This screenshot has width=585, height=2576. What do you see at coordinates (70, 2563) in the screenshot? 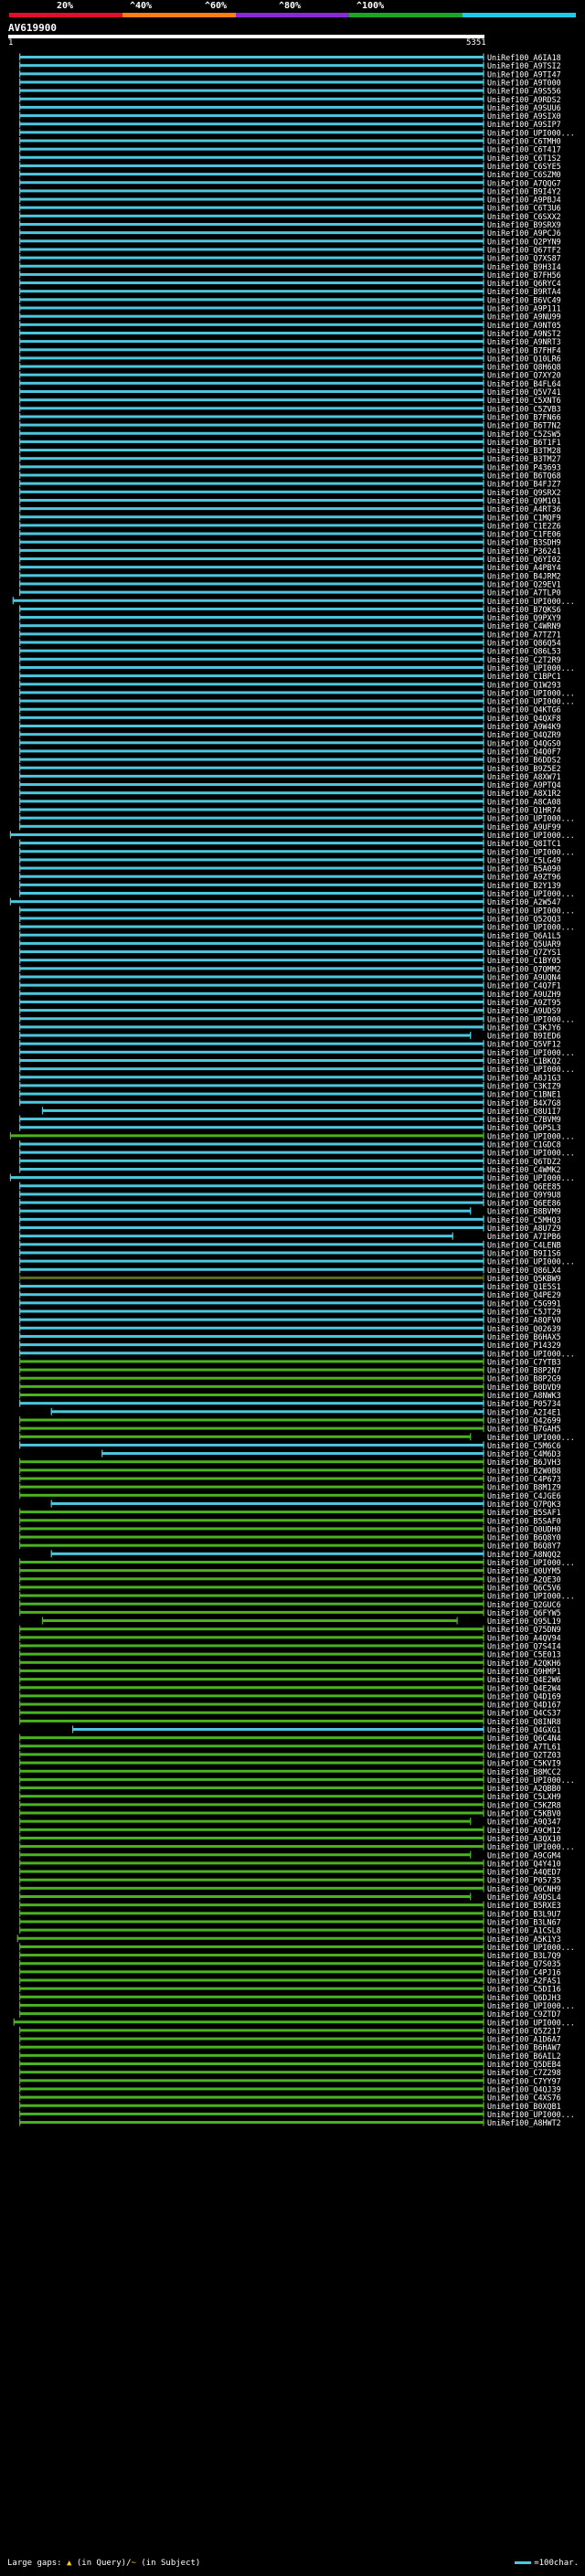
I see `gap-query-icon: ▲` at bounding box center [70, 2563].